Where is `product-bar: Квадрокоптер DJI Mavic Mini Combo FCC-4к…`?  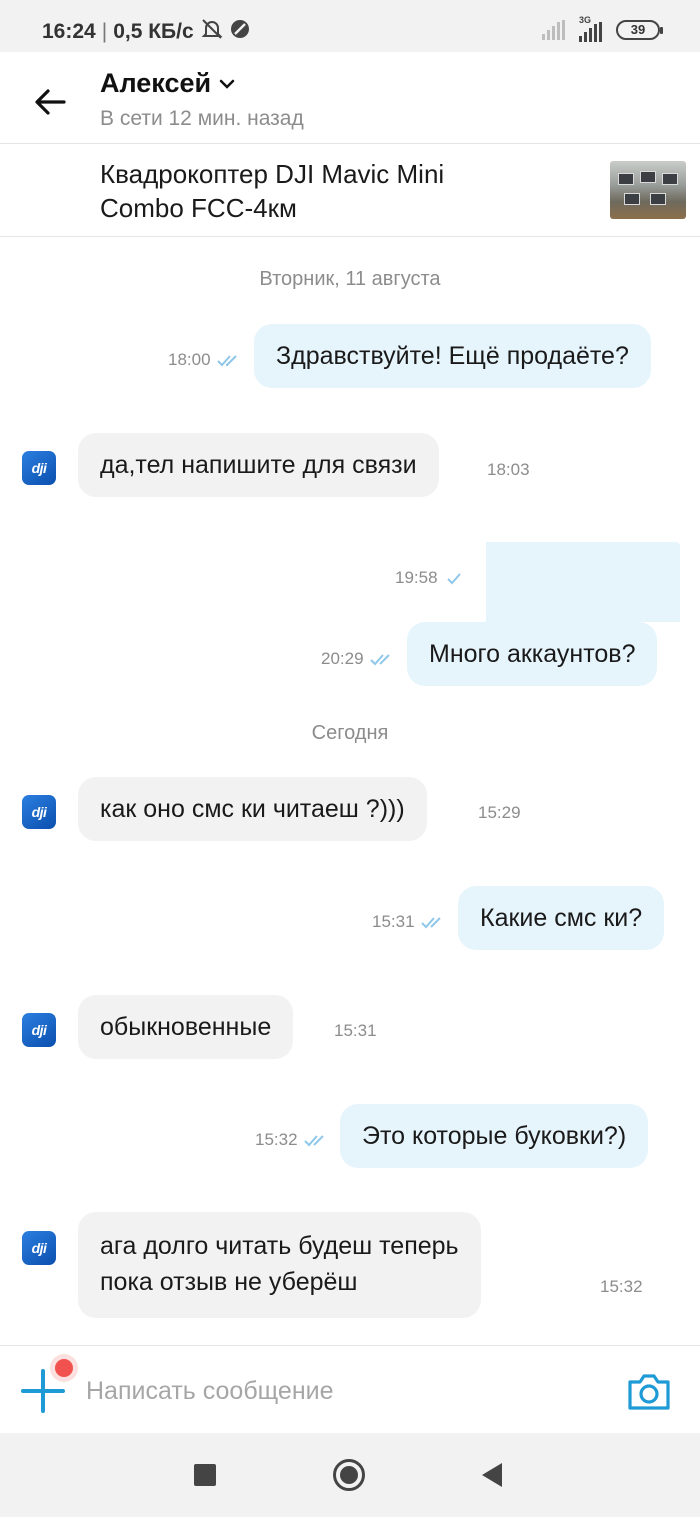 product-bar: Квадрокоптер DJI Mavic Mini Combo FCC-4к… is located at coordinates (350, 191).